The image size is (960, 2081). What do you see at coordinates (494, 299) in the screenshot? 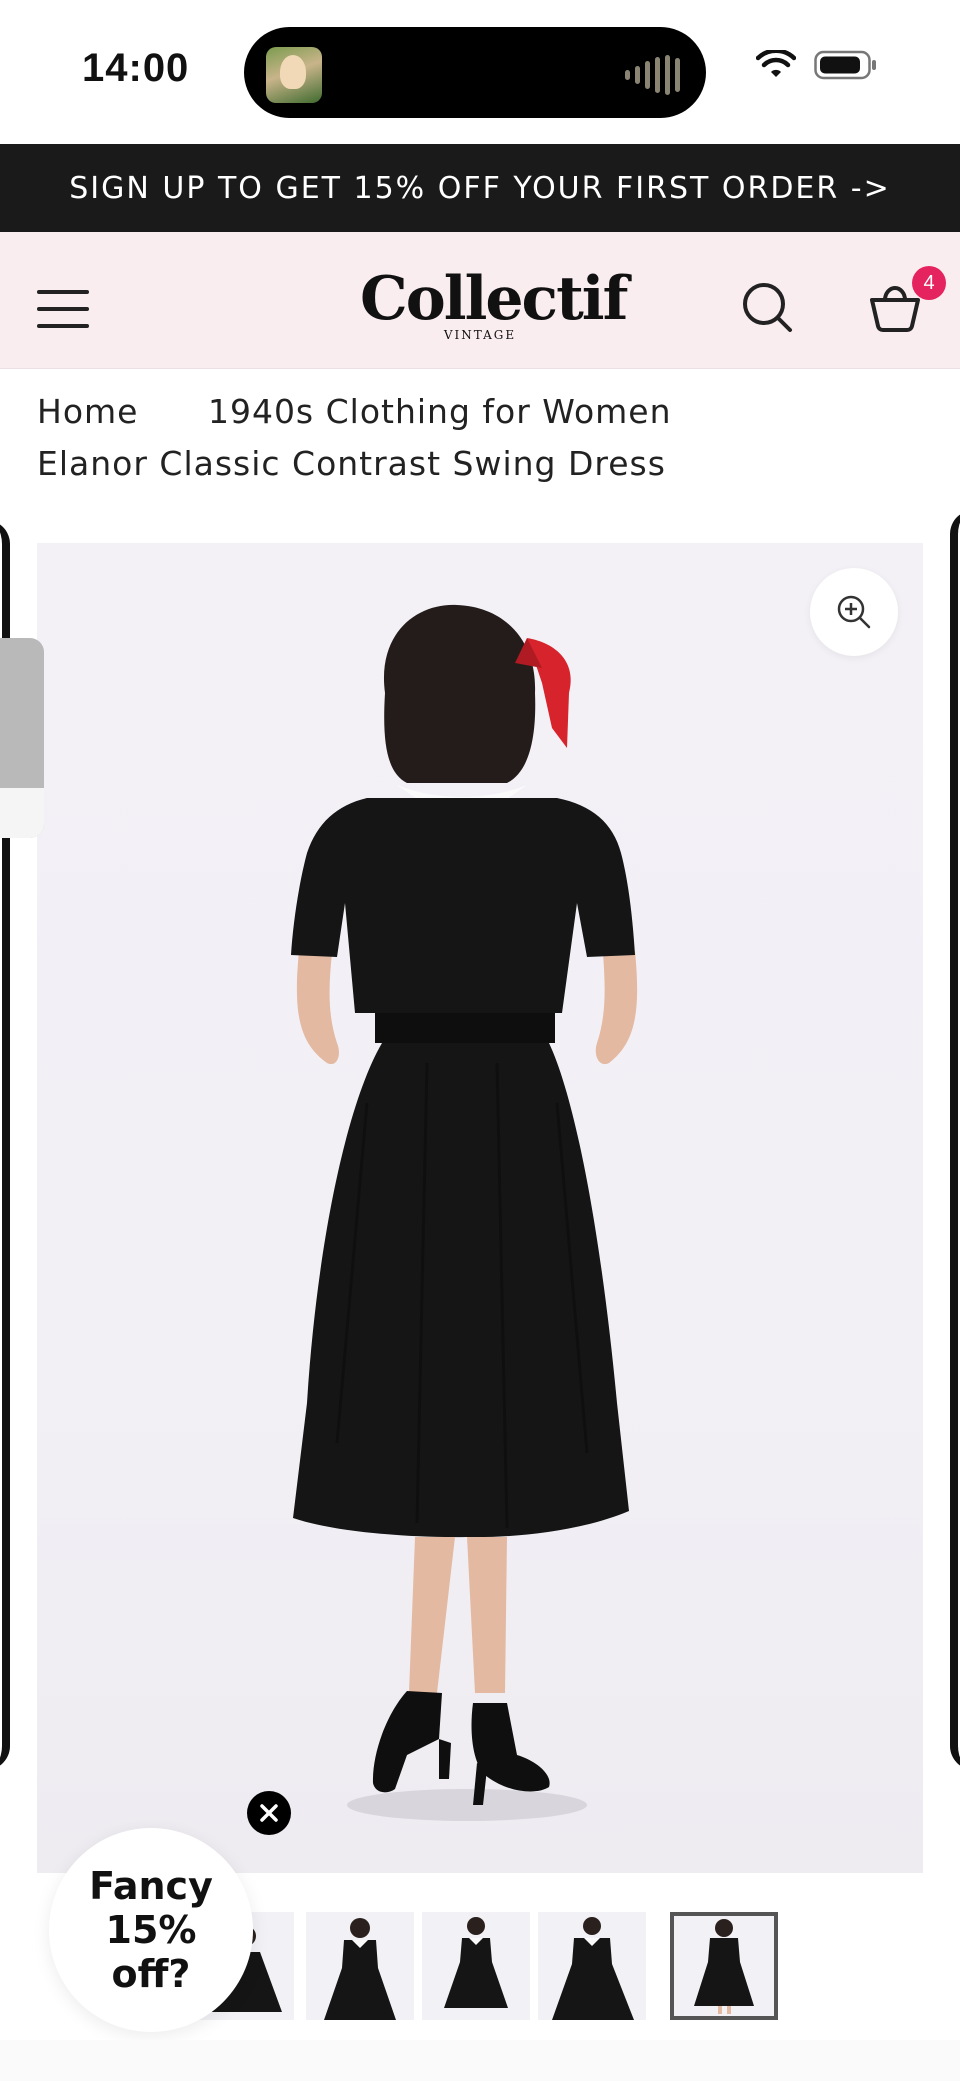
I see `logo-text: Collectif` at bounding box center [494, 299].